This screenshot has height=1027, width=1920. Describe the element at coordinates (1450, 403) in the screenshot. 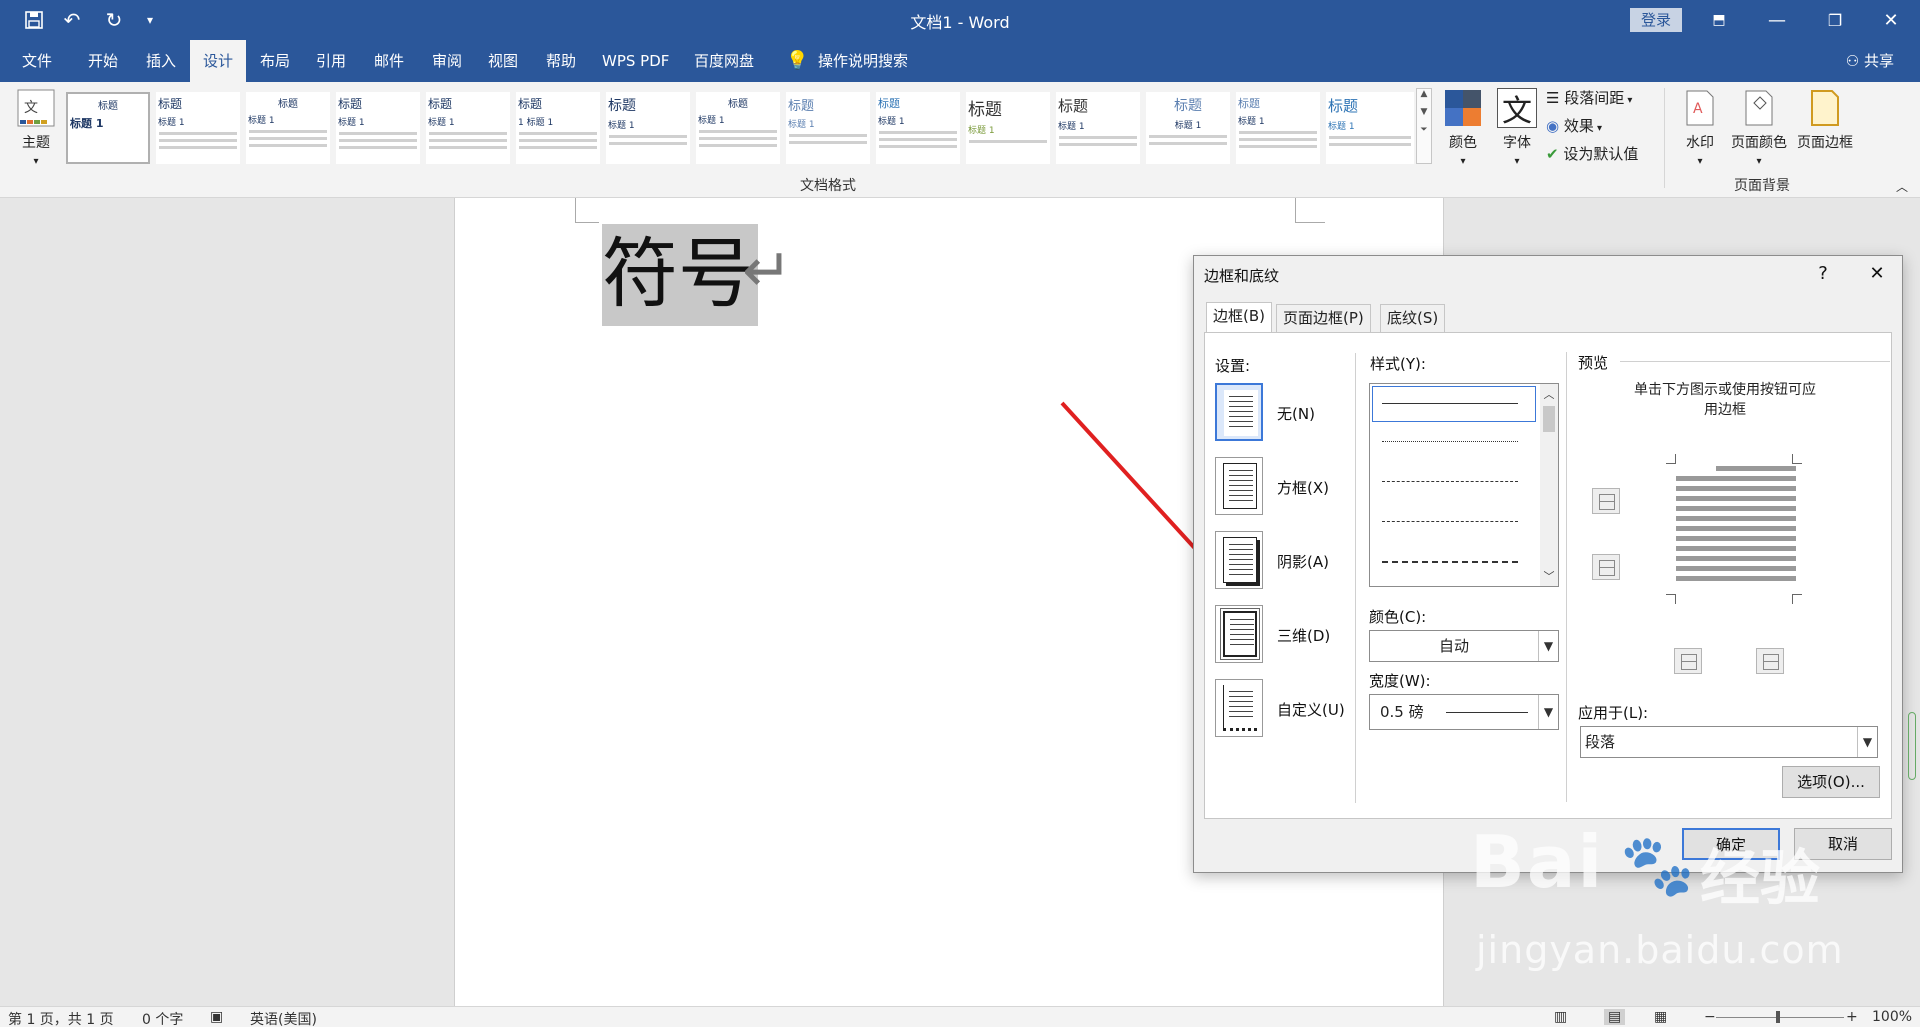

I see `line-style-solid` at that location.